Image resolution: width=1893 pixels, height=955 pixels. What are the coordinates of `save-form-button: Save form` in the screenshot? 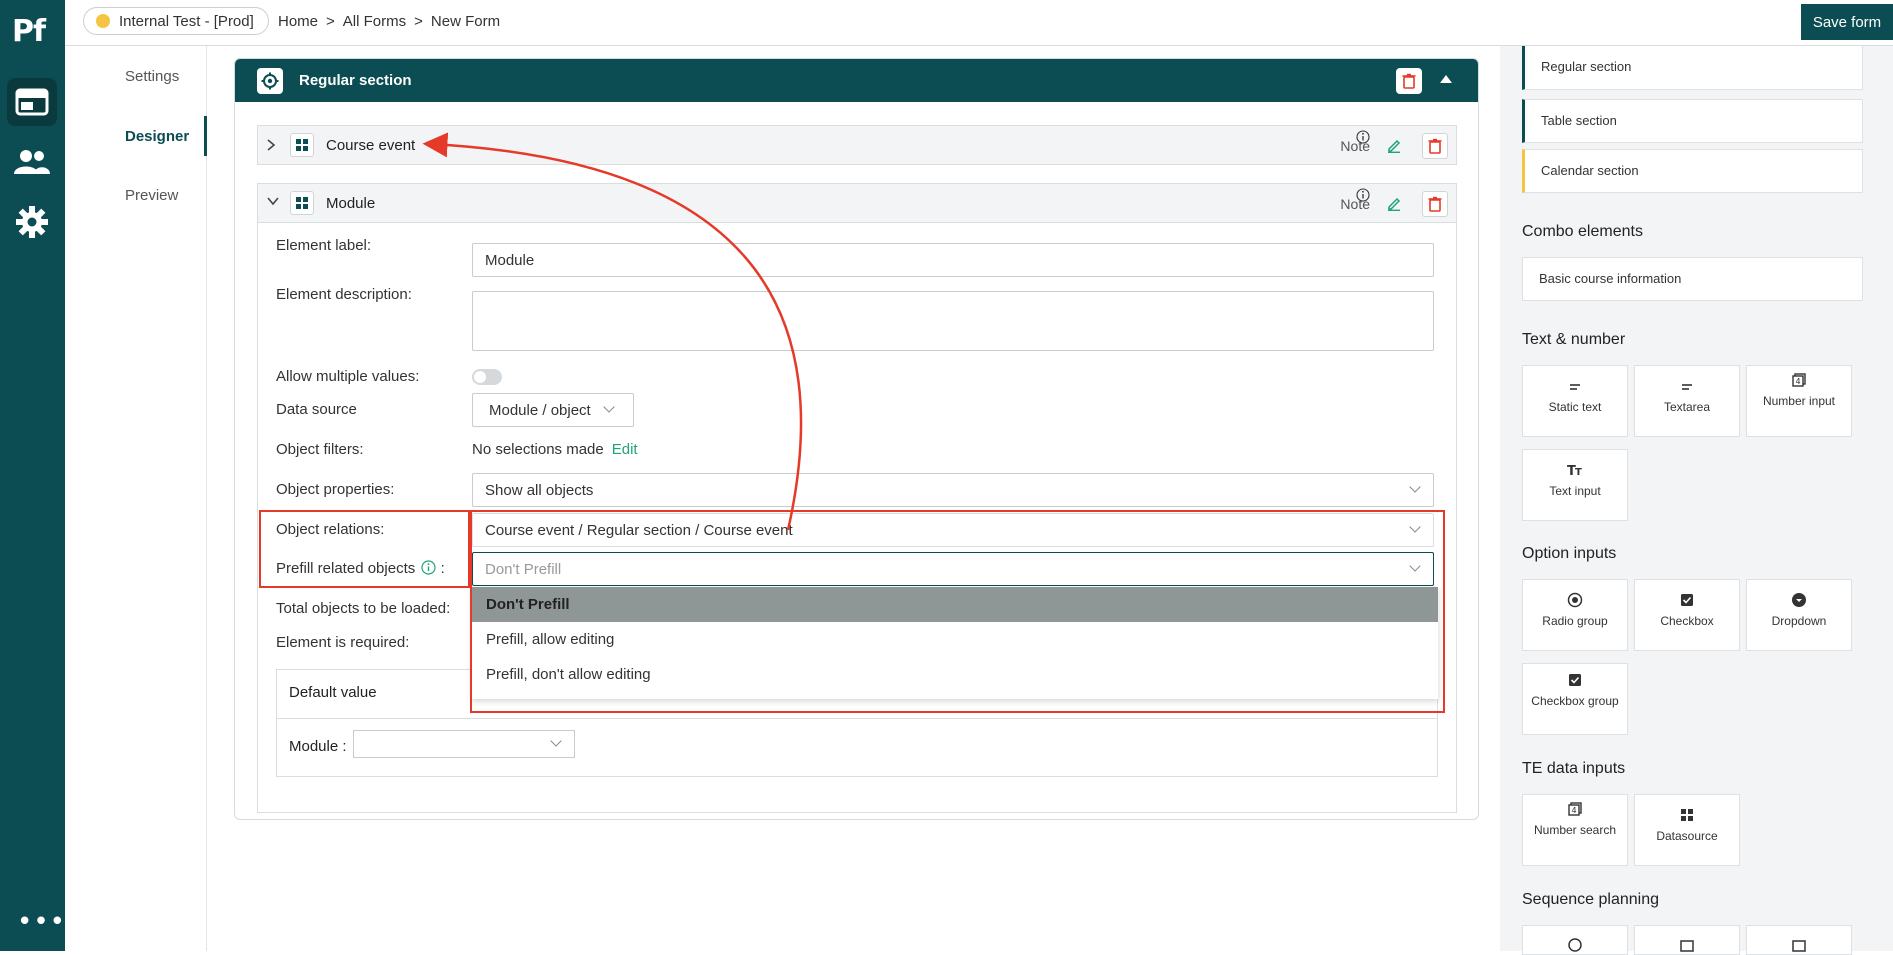 It's located at (1847, 22).